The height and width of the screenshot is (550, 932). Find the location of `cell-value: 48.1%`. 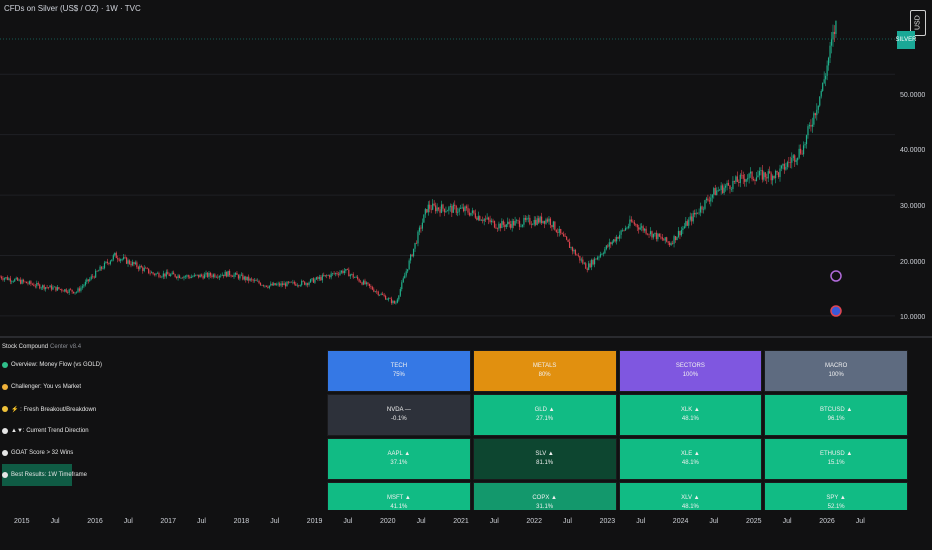

cell-value: 48.1% is located at coordinates (690, 463).